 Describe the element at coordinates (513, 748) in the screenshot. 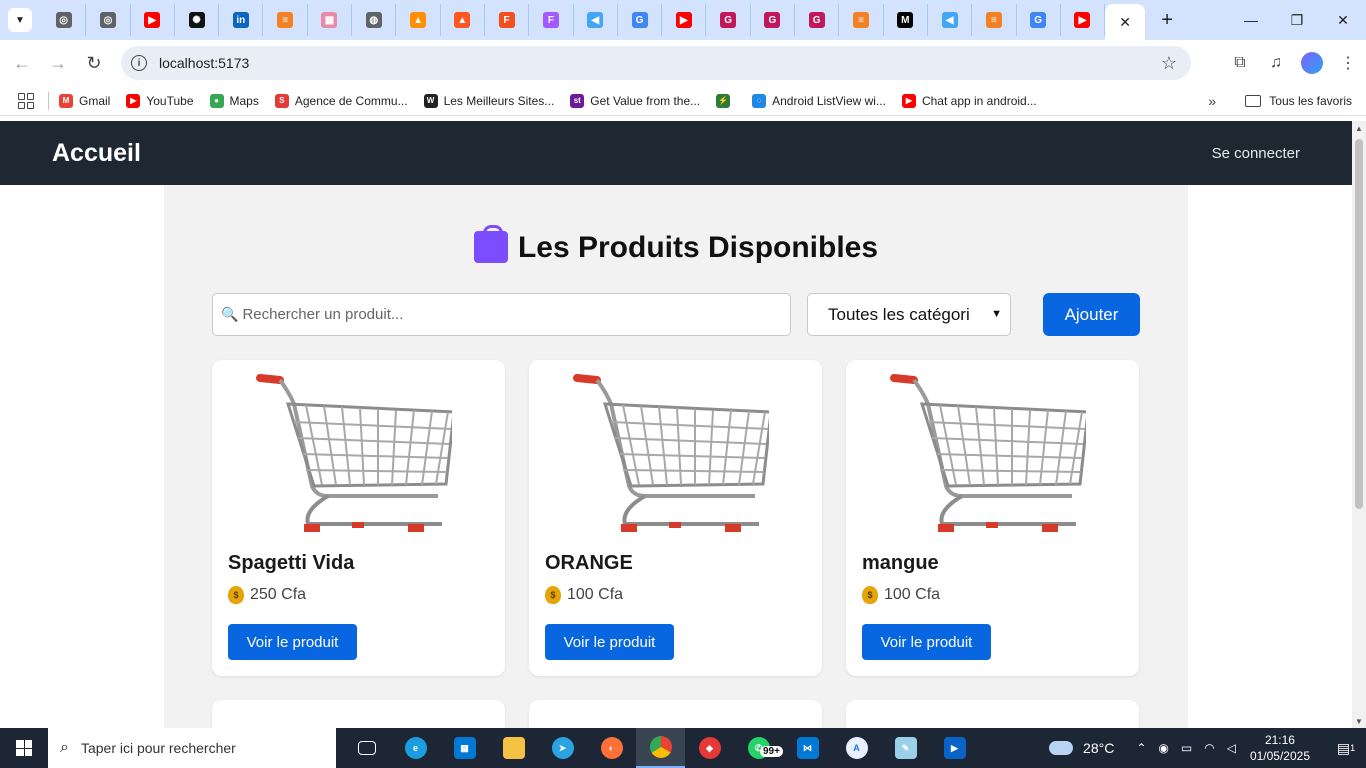

I see `explorer-button` at that location.